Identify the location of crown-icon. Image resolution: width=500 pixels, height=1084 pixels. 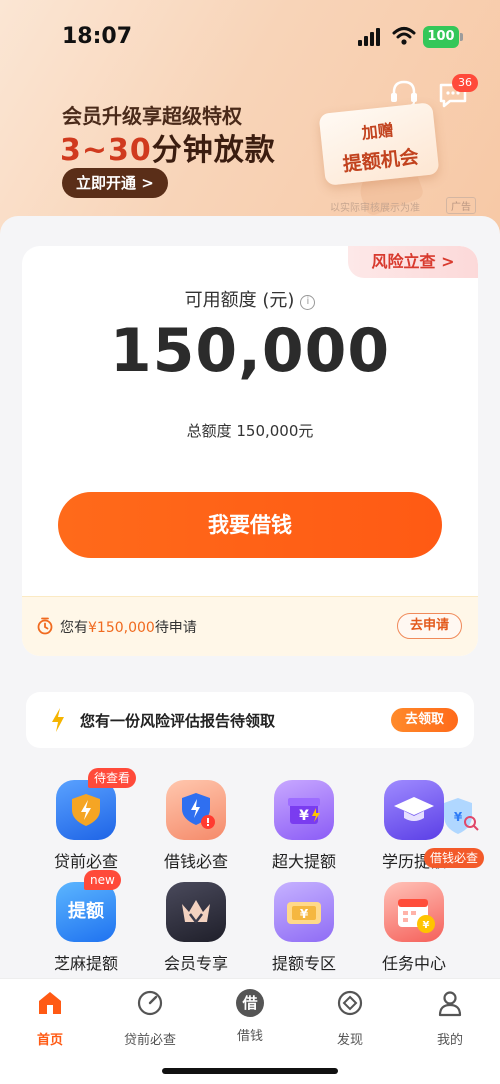
(196, 912).